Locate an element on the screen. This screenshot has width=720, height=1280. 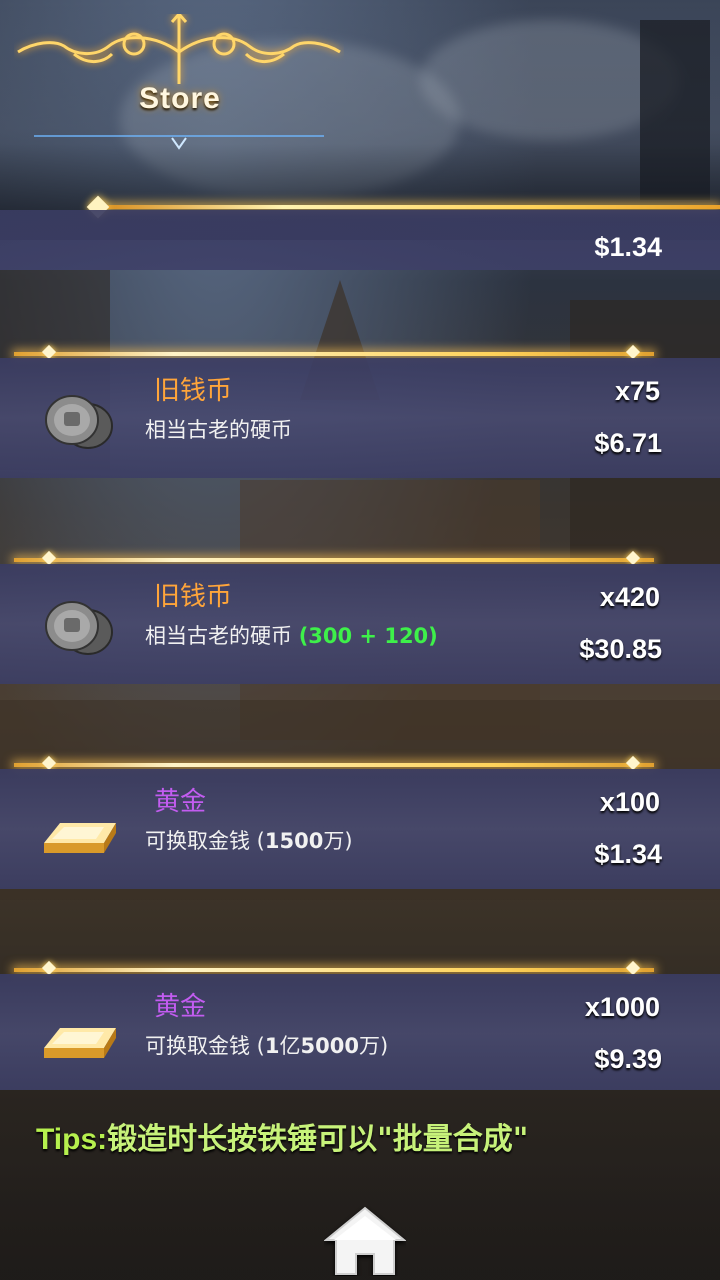
item-price-button: $1.34 is located at coordinates (628, 854).